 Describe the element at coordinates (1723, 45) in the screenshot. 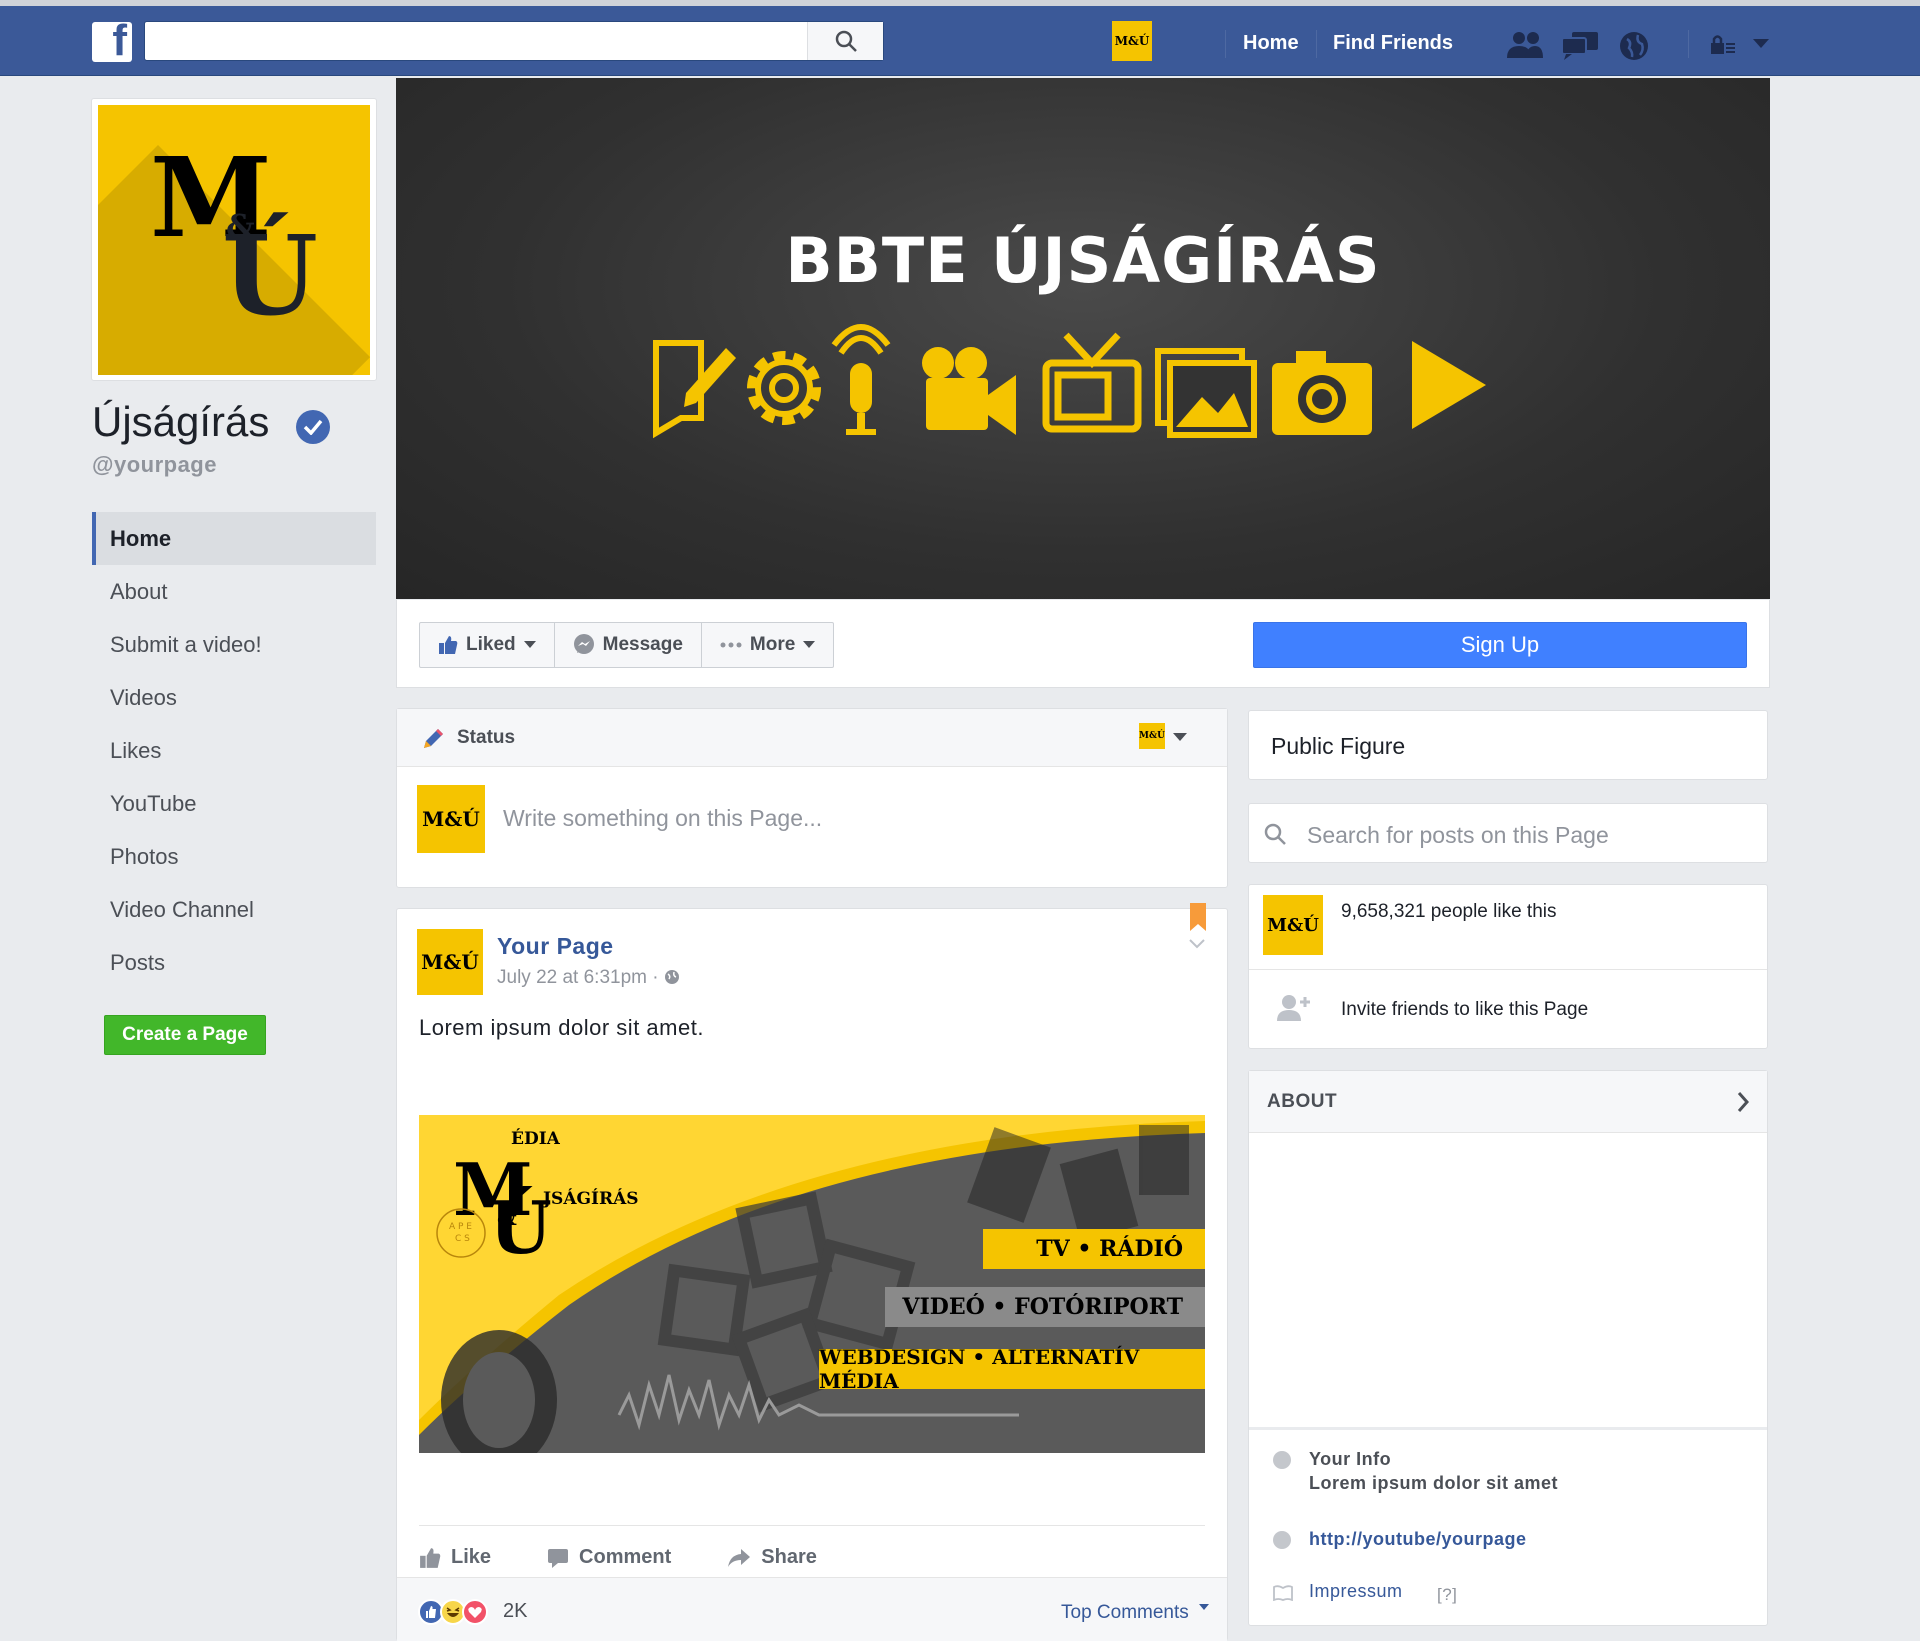

I see `privacy-shortcuts-icon` at that location.